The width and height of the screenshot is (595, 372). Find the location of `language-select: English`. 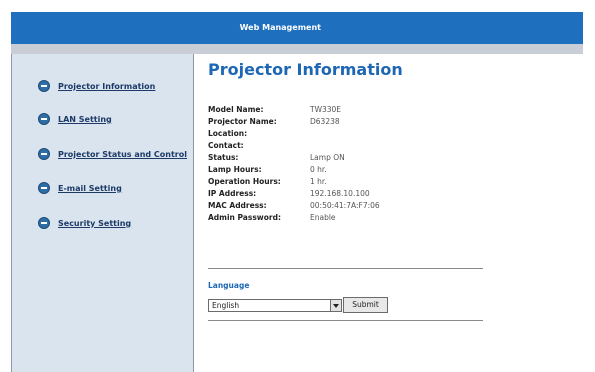

language-select: English is located at coordinates (275, 305).